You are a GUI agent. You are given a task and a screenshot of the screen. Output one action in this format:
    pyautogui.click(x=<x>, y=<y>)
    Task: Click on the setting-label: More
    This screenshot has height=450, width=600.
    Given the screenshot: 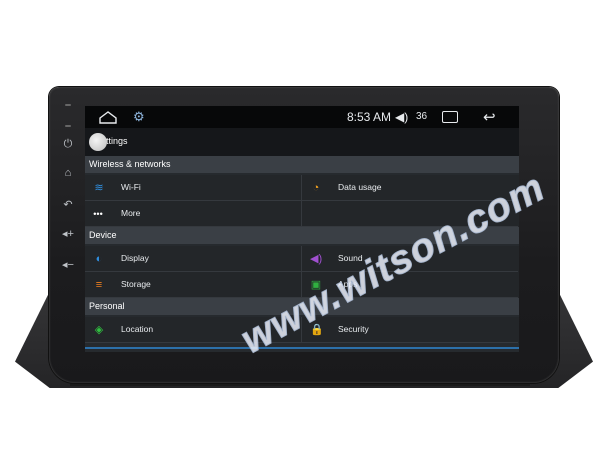 What is the action you would take?
    pyautogui.click(x=131, y=213)
    